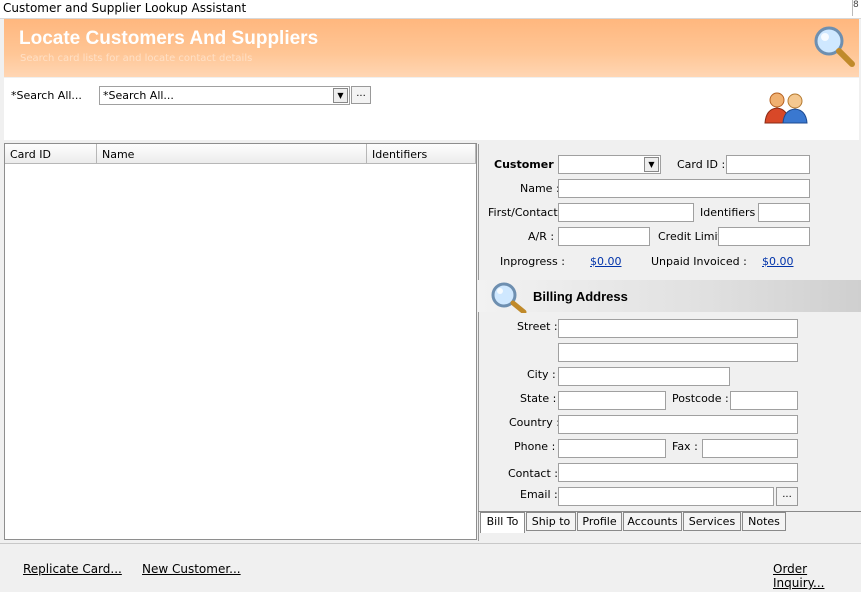 The width and height of the screenshot is (861, 592). What do you see at coordinates (764, 400) in the screenshot?
I see `postcode-field` at bounding box center [764, 400].